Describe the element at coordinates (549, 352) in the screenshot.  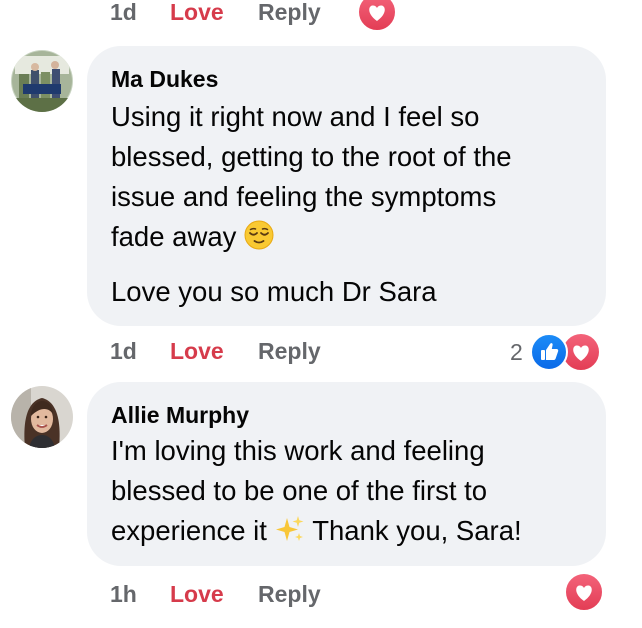
I see `like-icon` at that location.